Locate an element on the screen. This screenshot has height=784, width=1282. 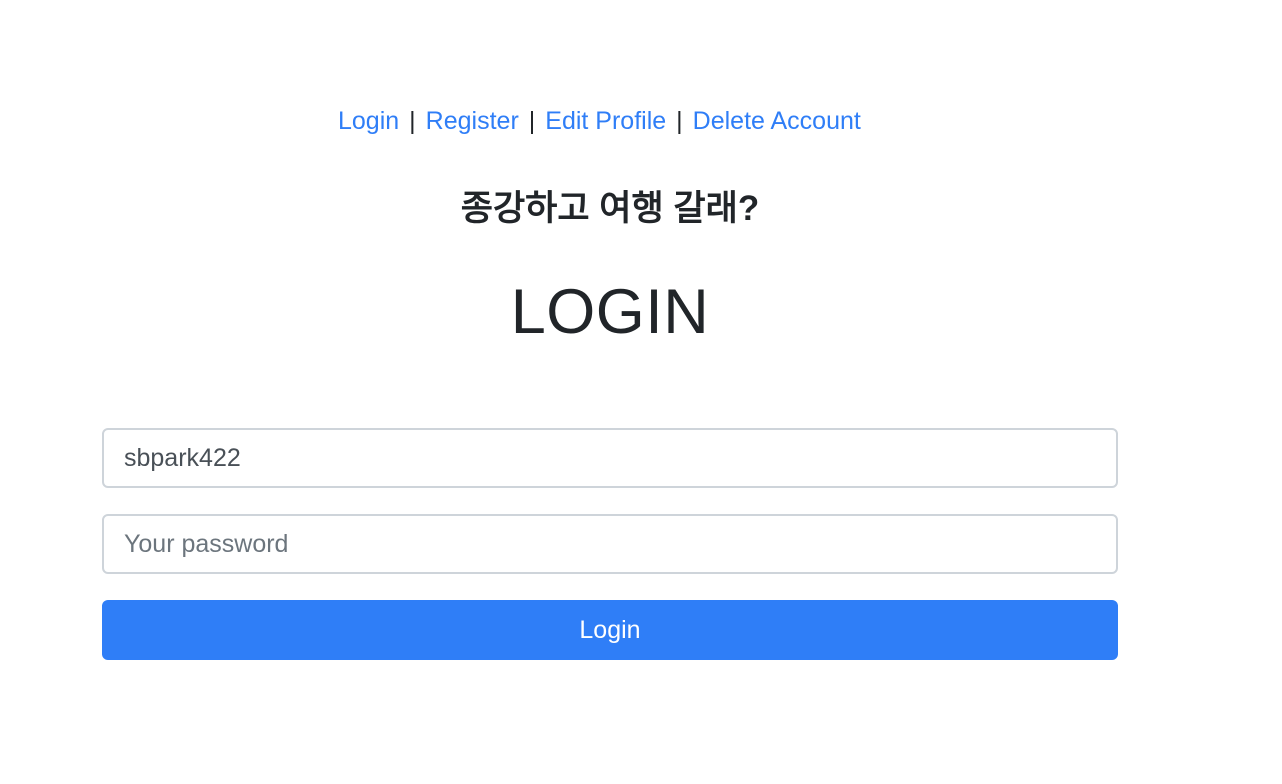
password-input is located at coordinates (610, 544).